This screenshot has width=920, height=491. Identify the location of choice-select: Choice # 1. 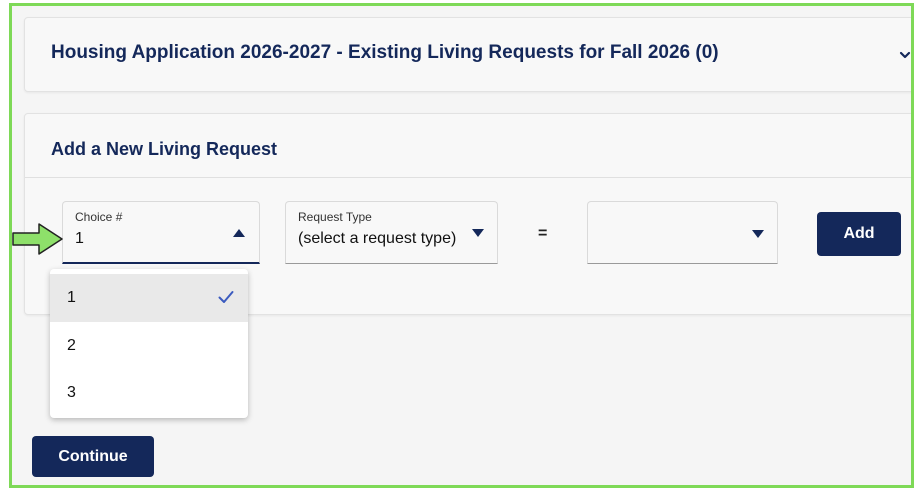
(161, 232).